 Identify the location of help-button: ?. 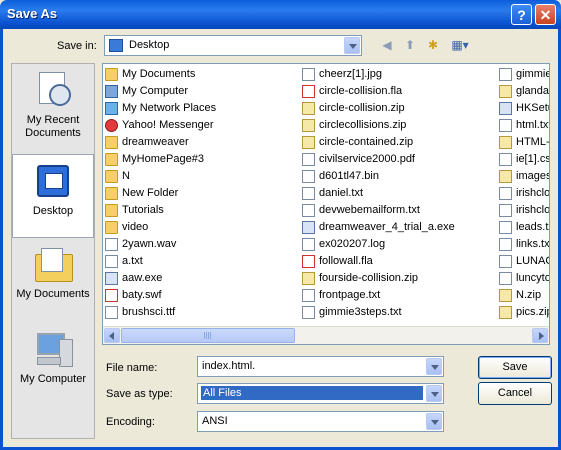
(521, 14).